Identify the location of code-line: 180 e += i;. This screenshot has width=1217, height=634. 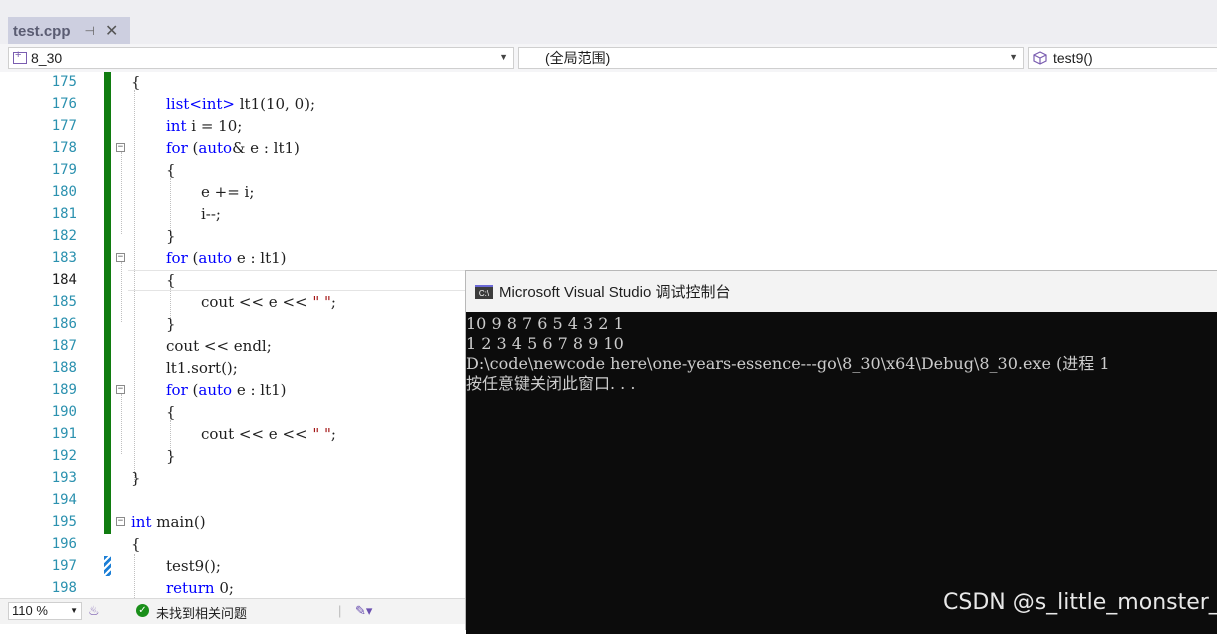
(608, 193).